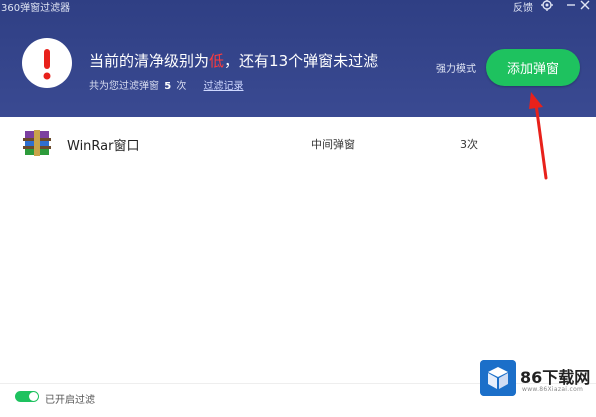 The width and height of the screenshot is (596, 417). I want to click on cube-icon, so click(498, 378).